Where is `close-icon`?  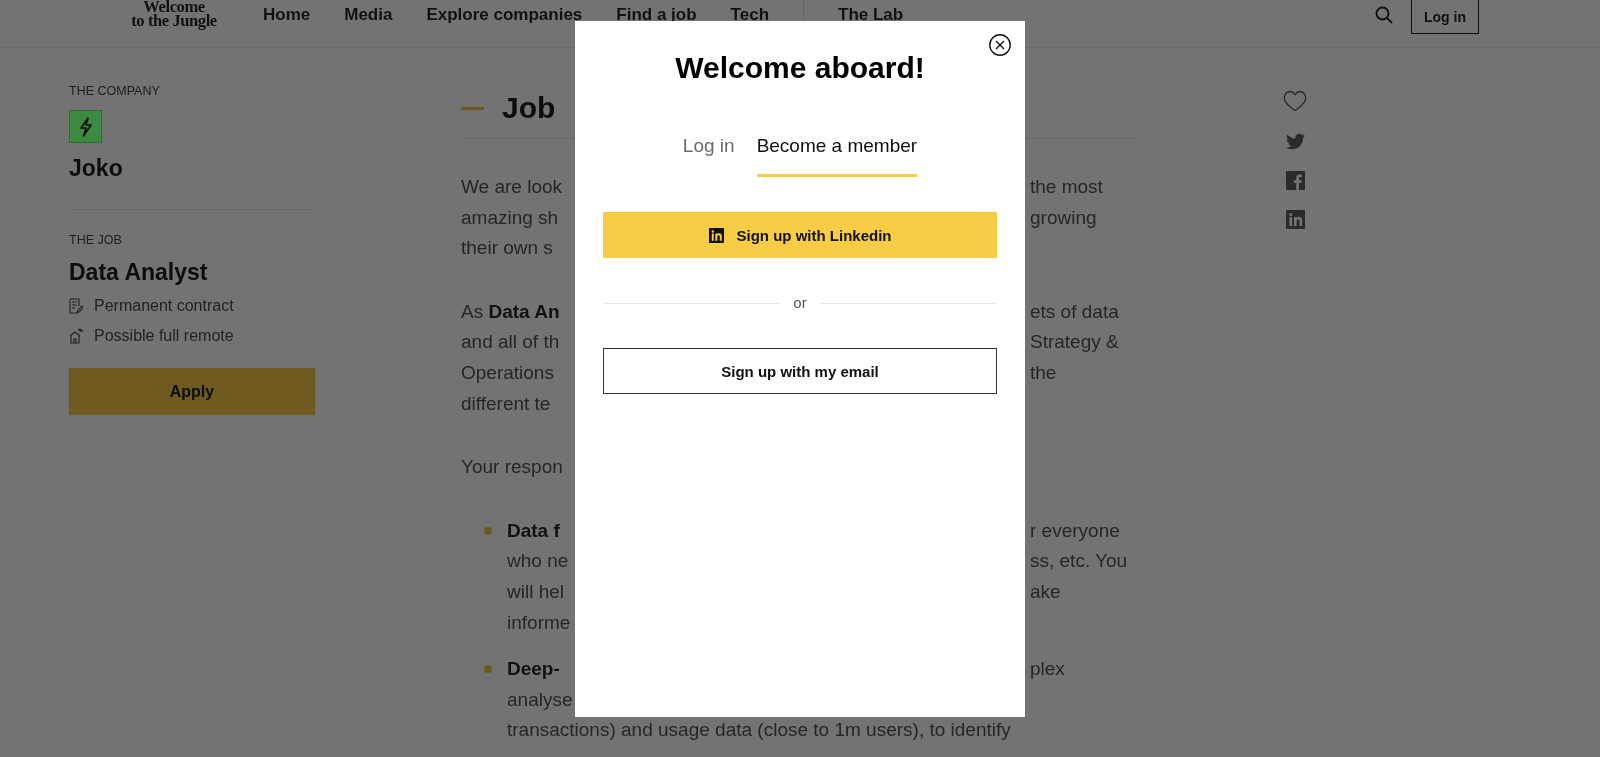
close-icon is located at coordinates (1000, 45).